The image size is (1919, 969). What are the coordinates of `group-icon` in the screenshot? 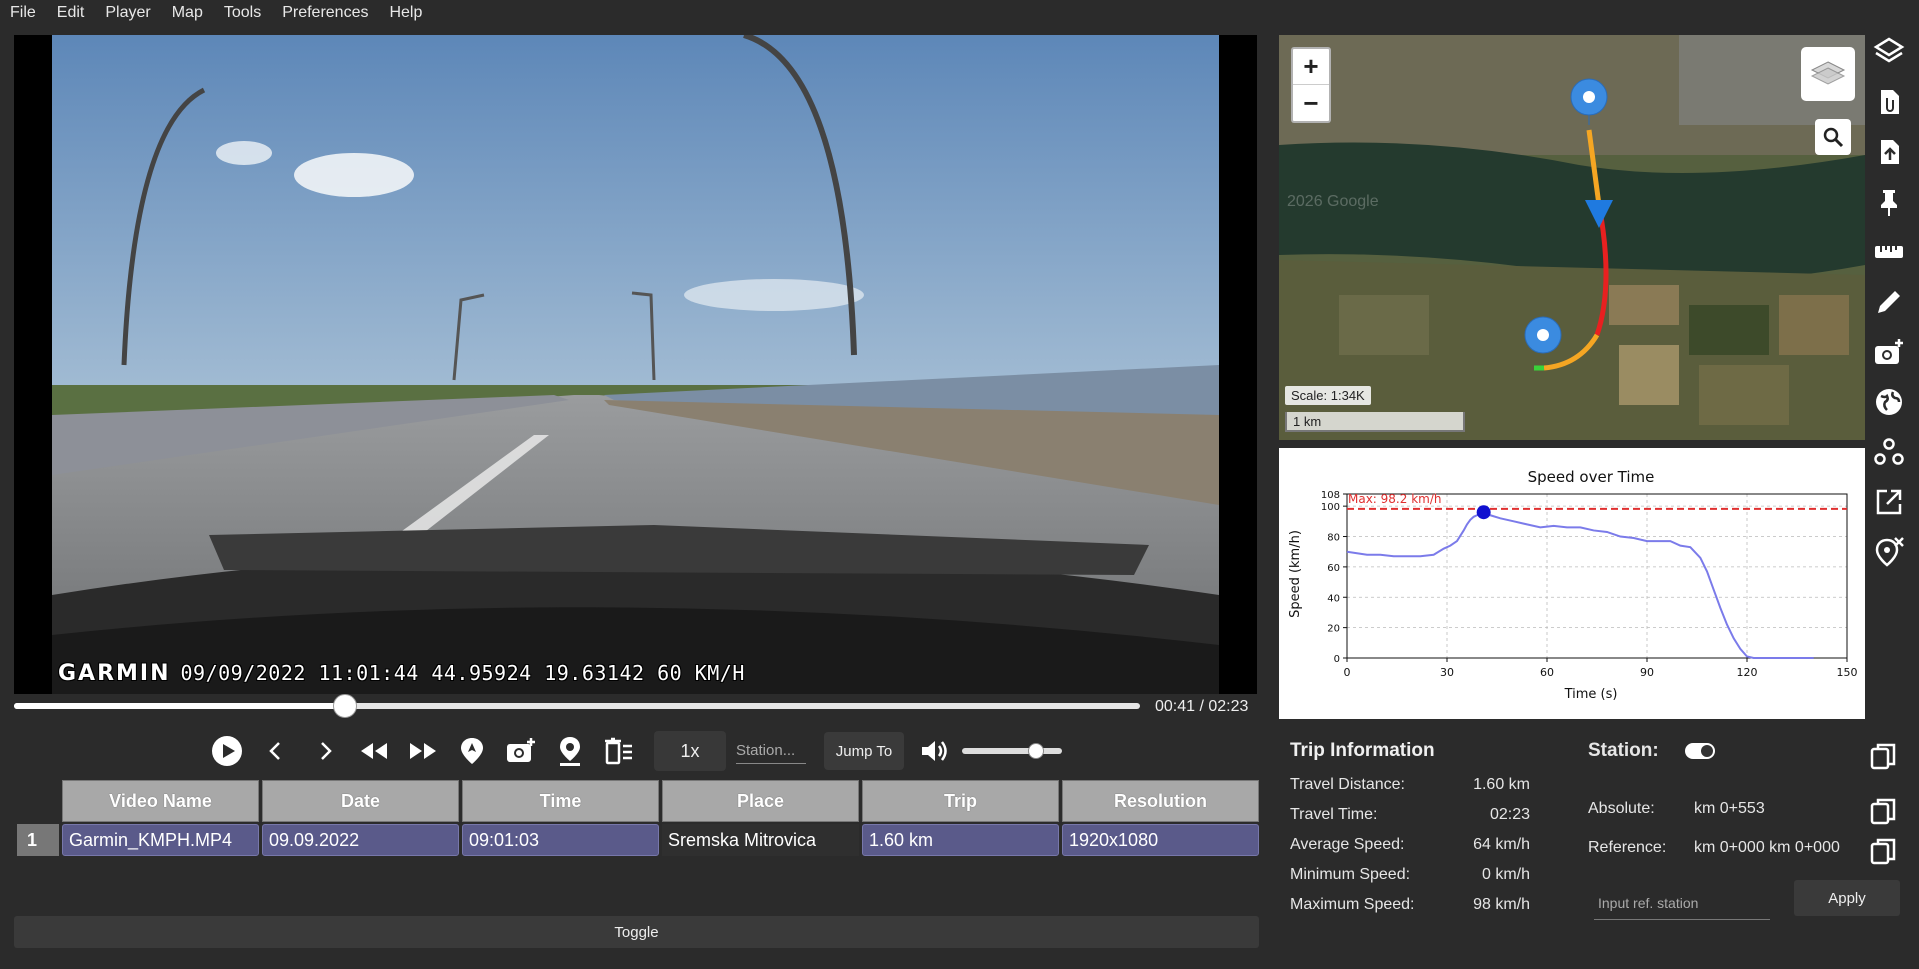 It's located at (1889, 451).